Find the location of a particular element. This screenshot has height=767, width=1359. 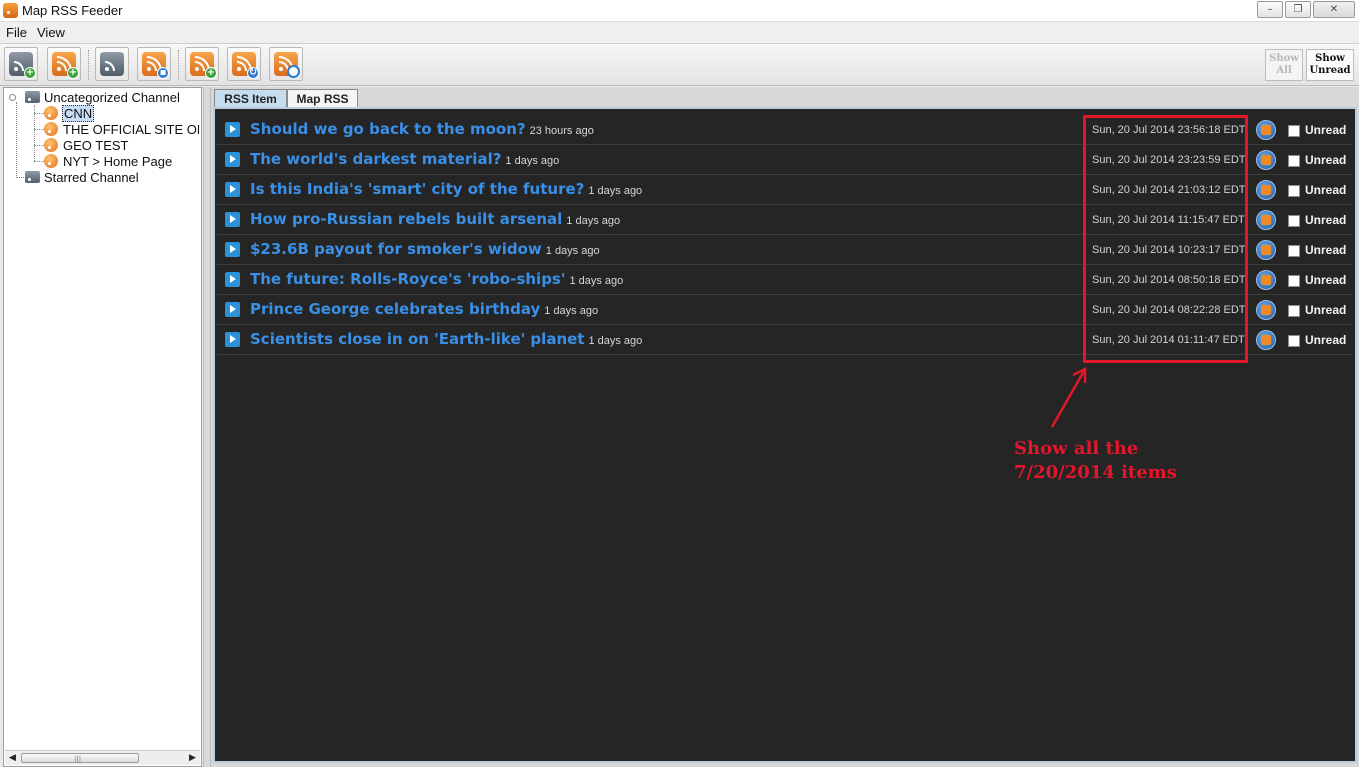

add-feed-green-icon: + is located at coordinates (203, 65).